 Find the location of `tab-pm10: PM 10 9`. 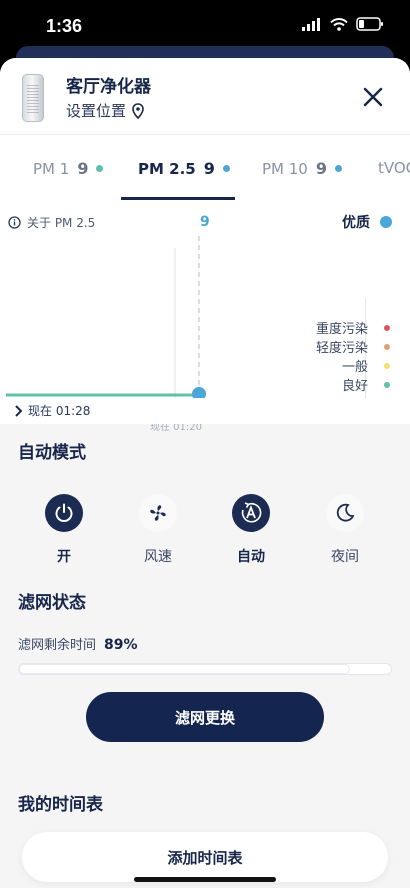

tab-pm10: PM 10 9 is located at coordinates (302, 168).